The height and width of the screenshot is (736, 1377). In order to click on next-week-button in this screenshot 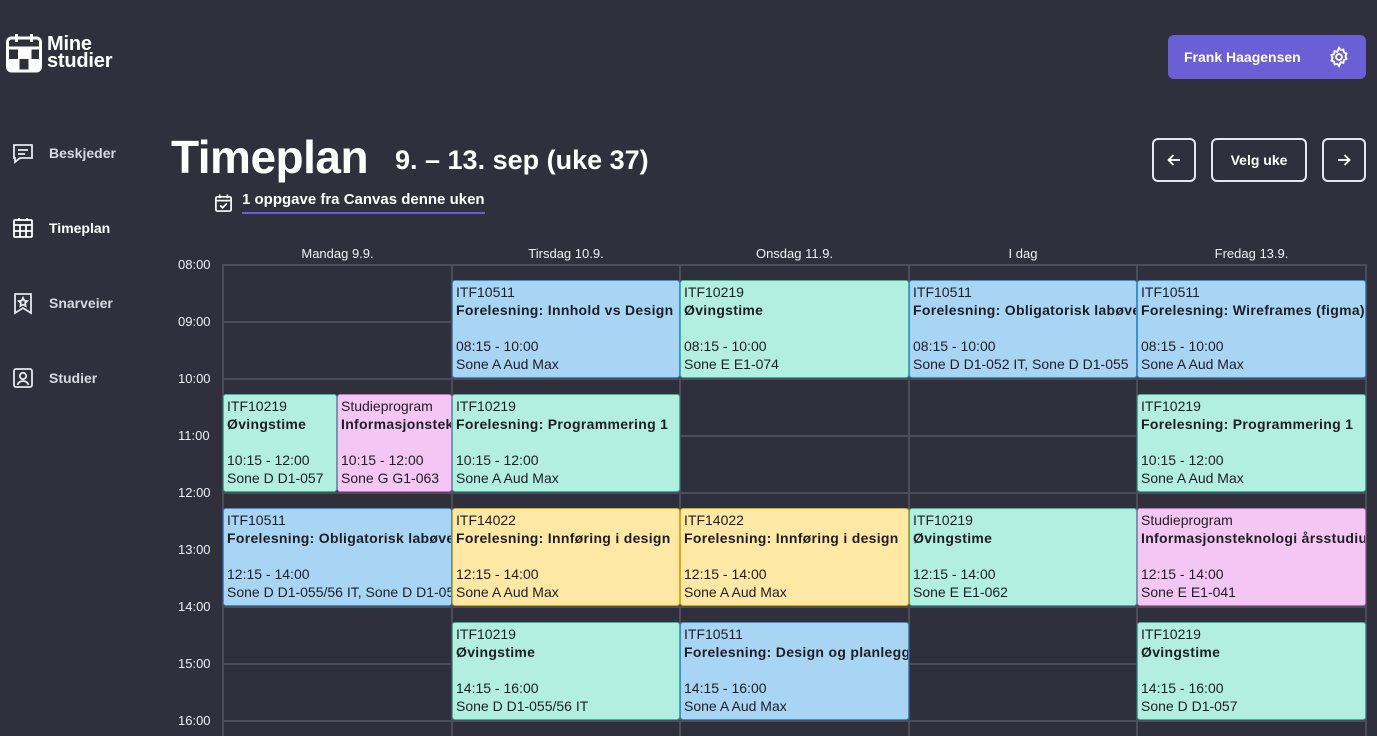, I will do `click(1344, 160)`.